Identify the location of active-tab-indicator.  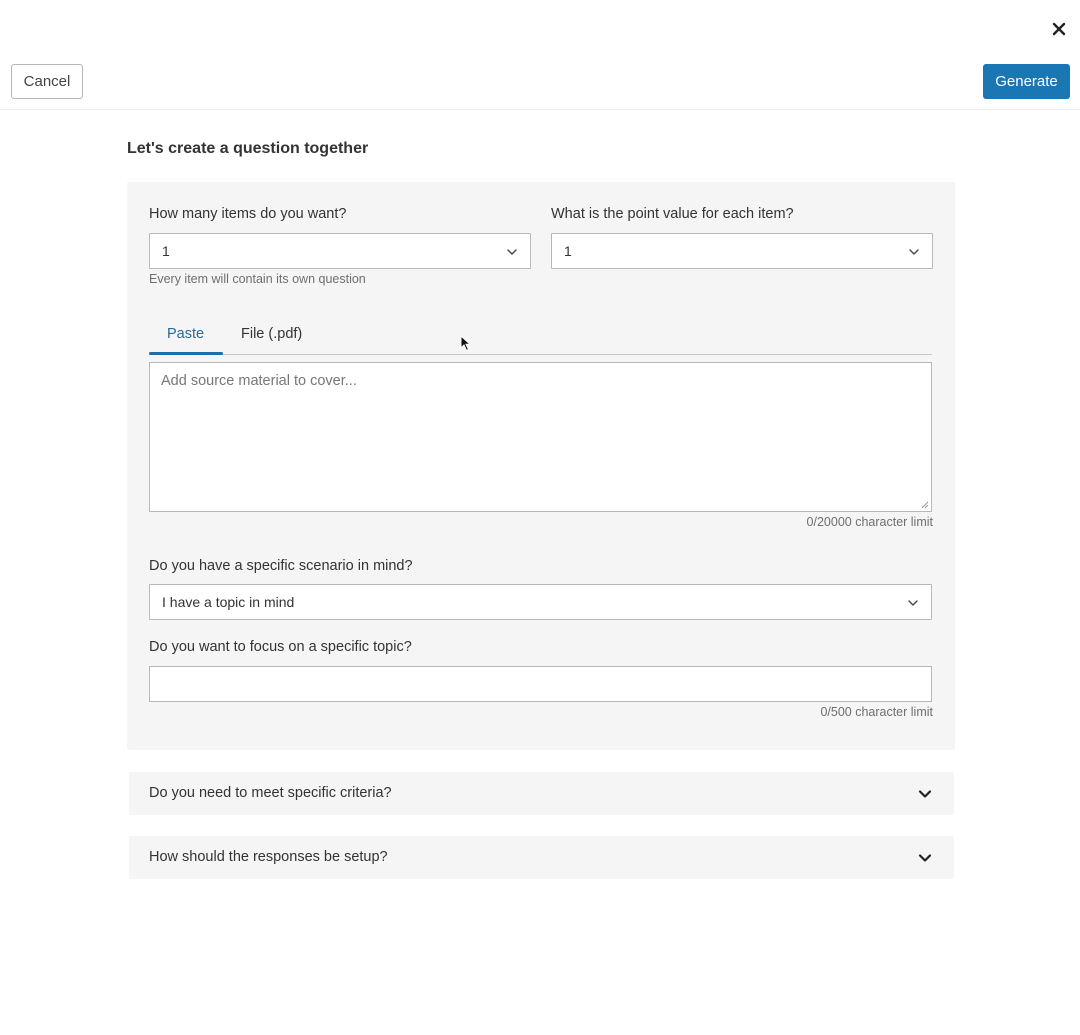
(186, 353).